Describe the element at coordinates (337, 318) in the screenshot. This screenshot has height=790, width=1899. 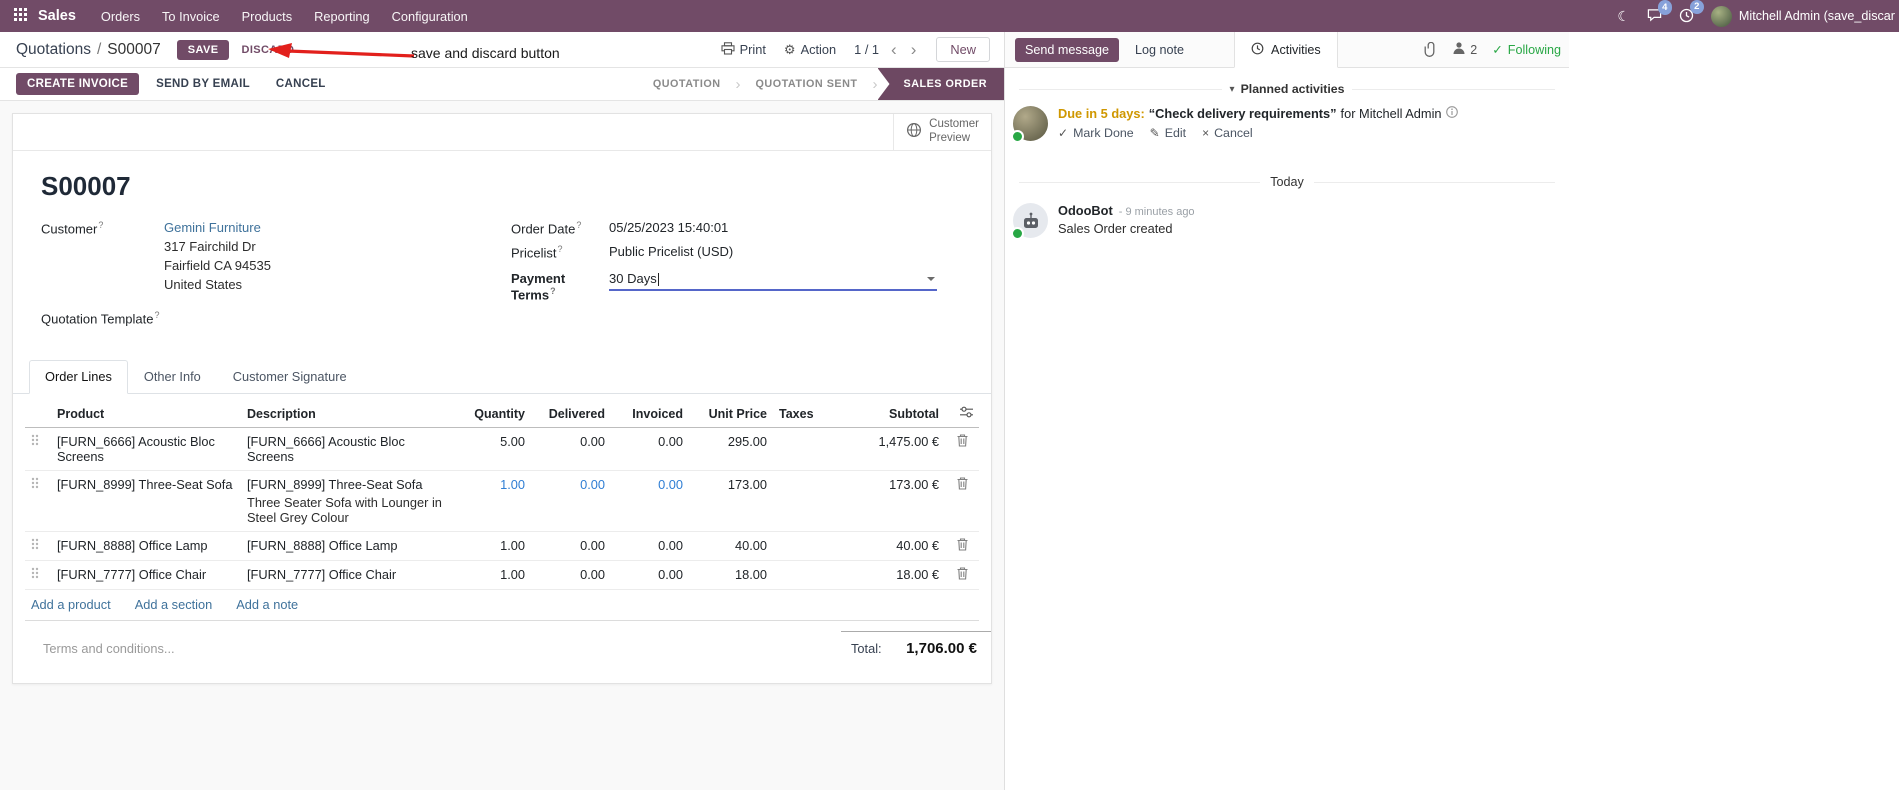
I see `quotation-template-input` at that location.